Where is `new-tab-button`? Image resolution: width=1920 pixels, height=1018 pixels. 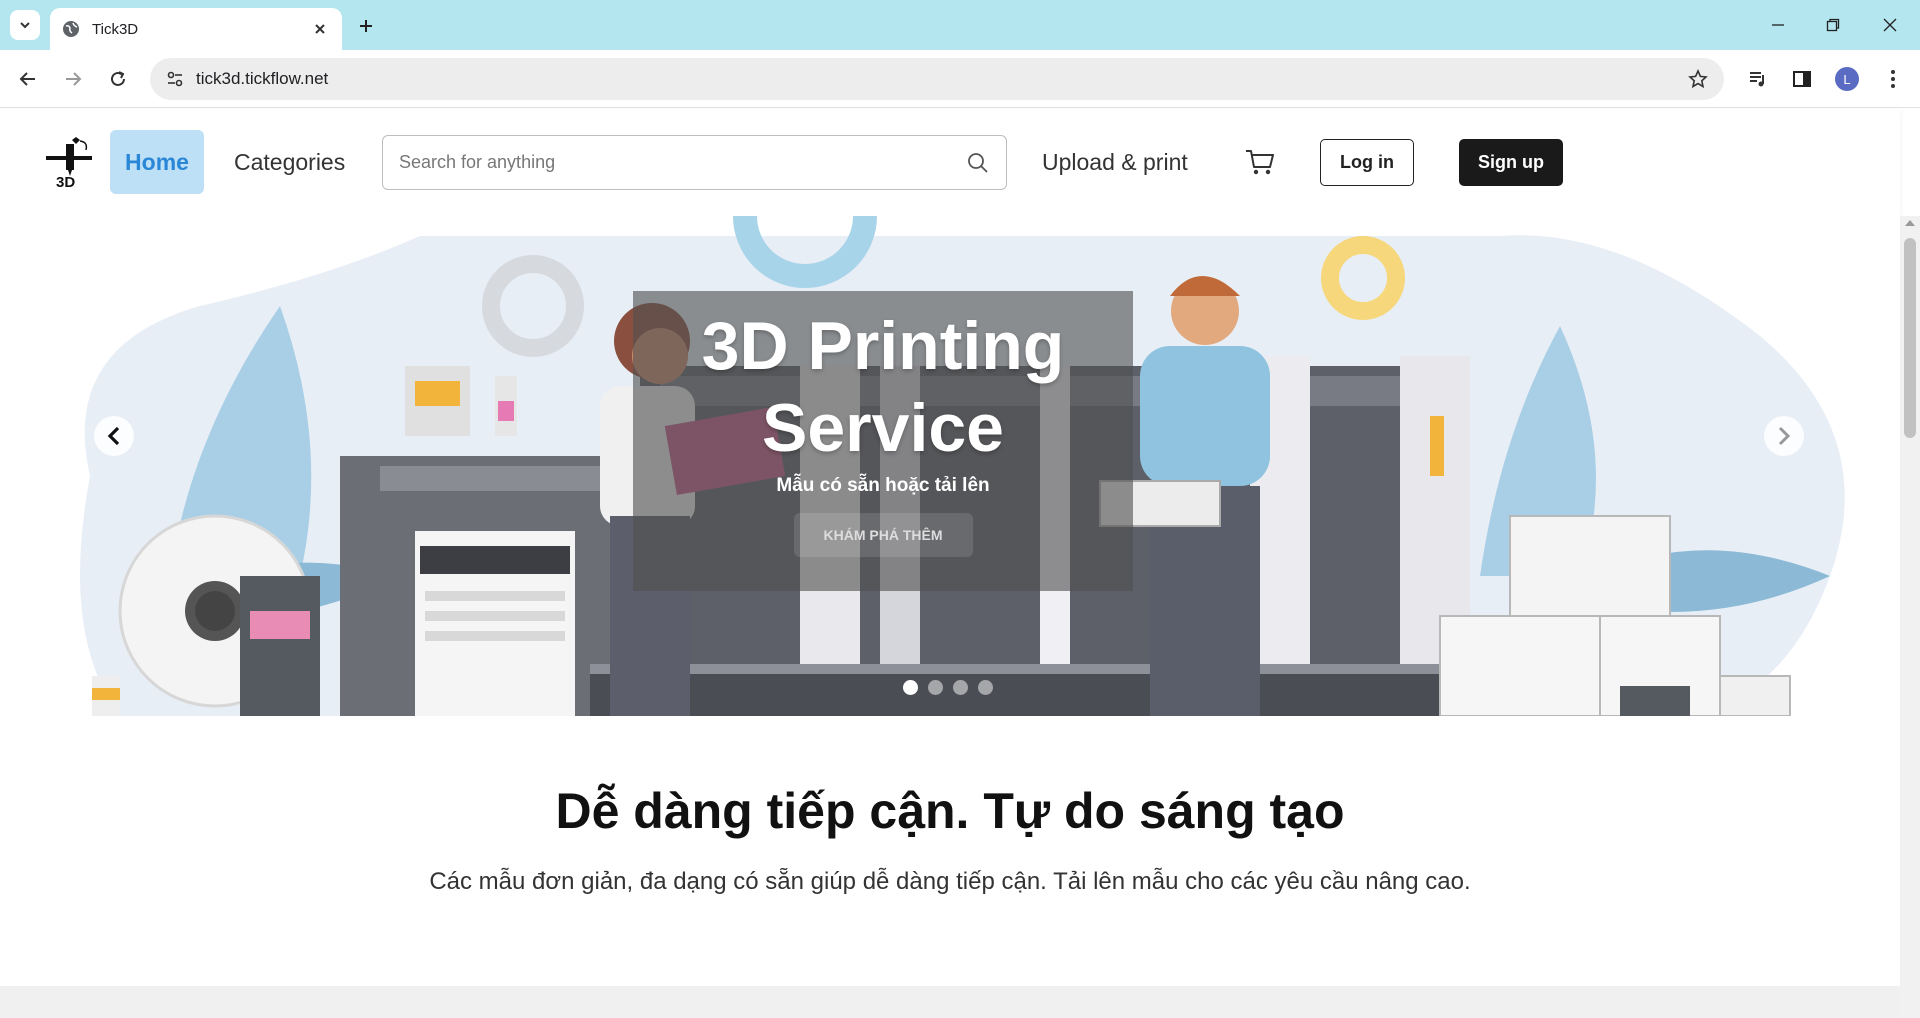
new-tab-button is located at coordinates (366, 26).